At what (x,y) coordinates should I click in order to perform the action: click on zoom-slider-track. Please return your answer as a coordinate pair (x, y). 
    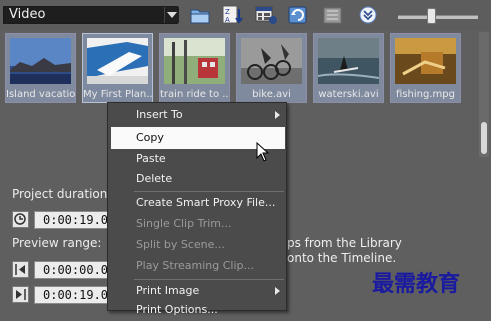
    Looking at the image, I should click on (438, 17).